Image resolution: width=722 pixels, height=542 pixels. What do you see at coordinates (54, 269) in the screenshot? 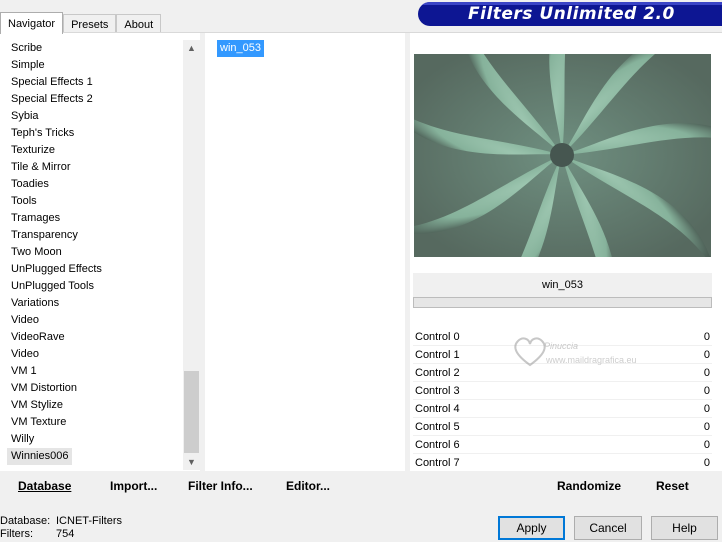
I see `category-list-item: UnPlugged Effects` at bounding box center [54, 269].